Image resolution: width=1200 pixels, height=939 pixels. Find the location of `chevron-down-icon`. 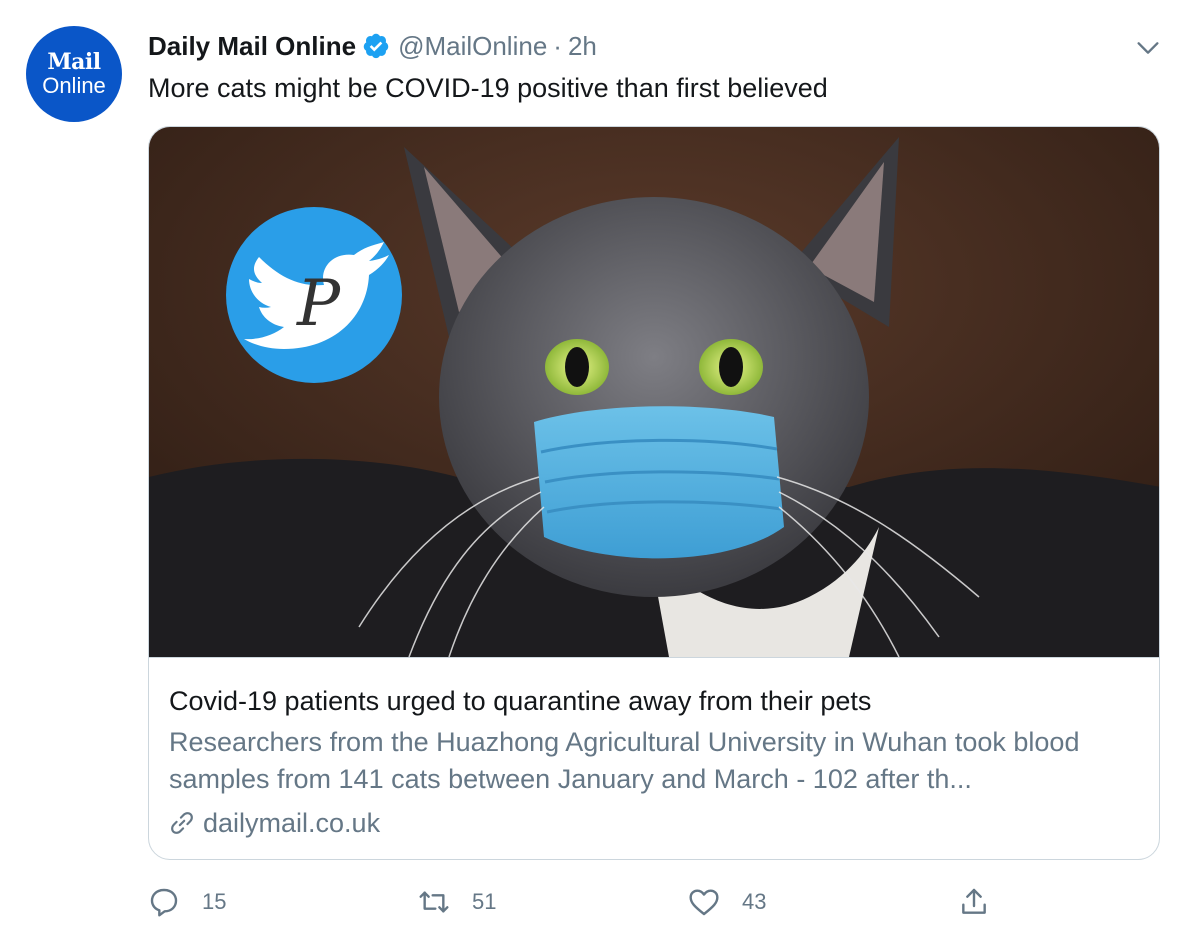

chevron-down-icon is located at coordinates (1148, 48).